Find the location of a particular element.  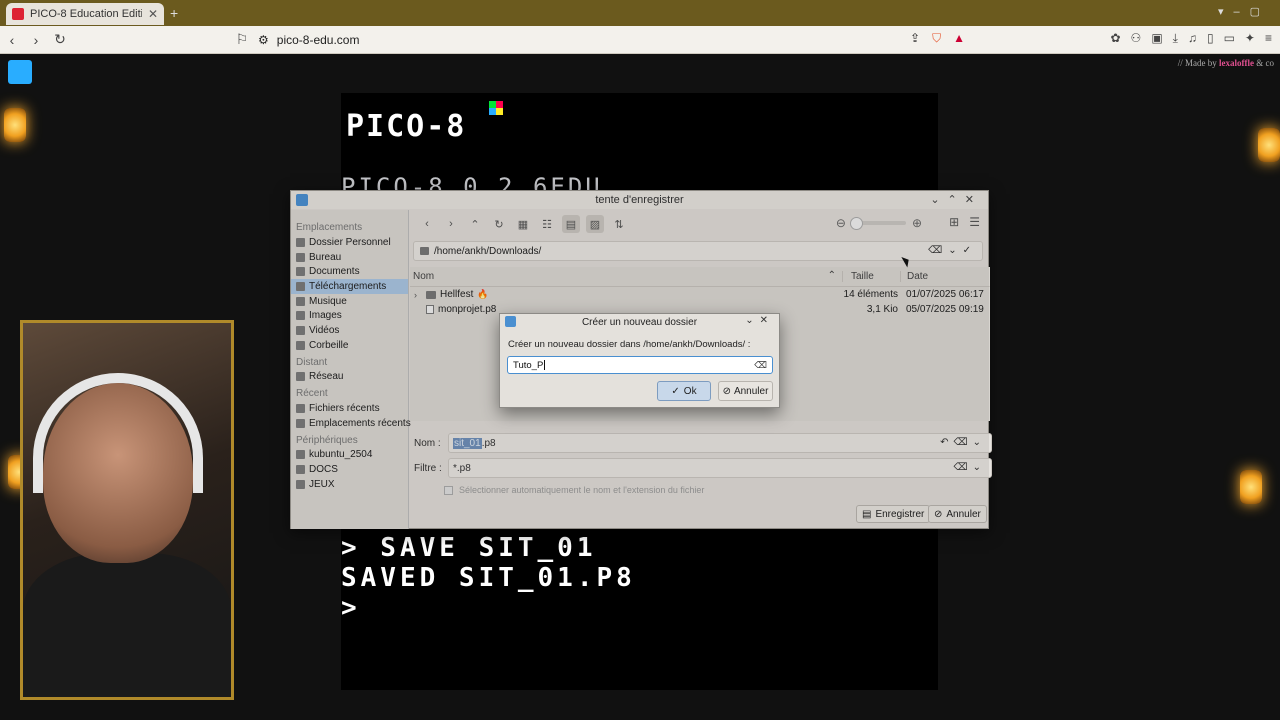

modal-title: Créer un nouveau dossier is located at coordinates (639, 322).